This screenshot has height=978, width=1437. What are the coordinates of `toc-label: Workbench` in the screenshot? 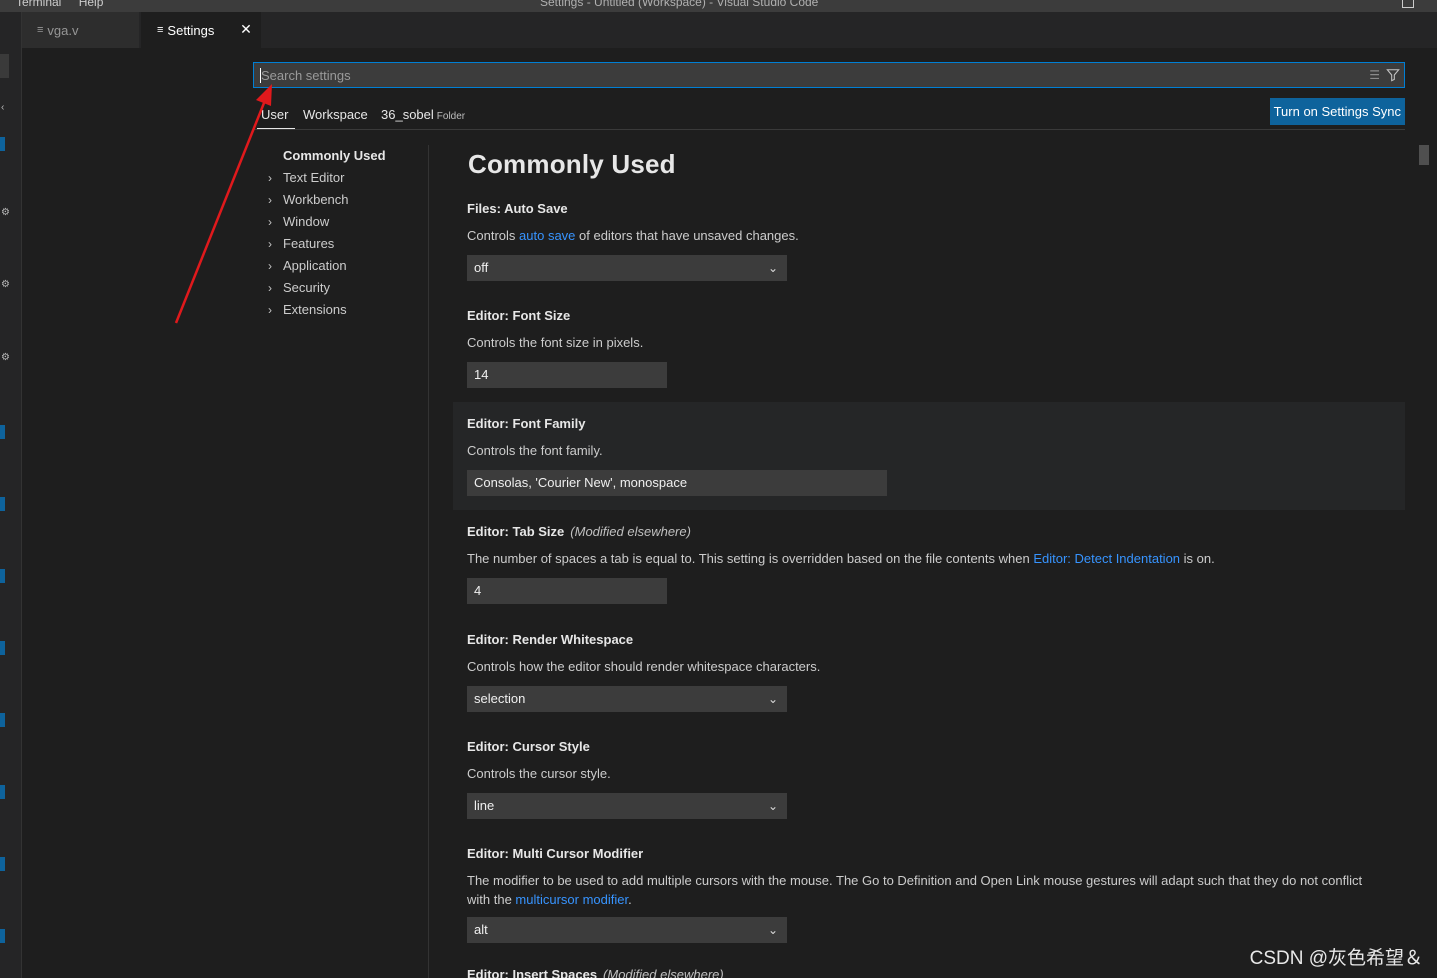 It's located at (316, 199).